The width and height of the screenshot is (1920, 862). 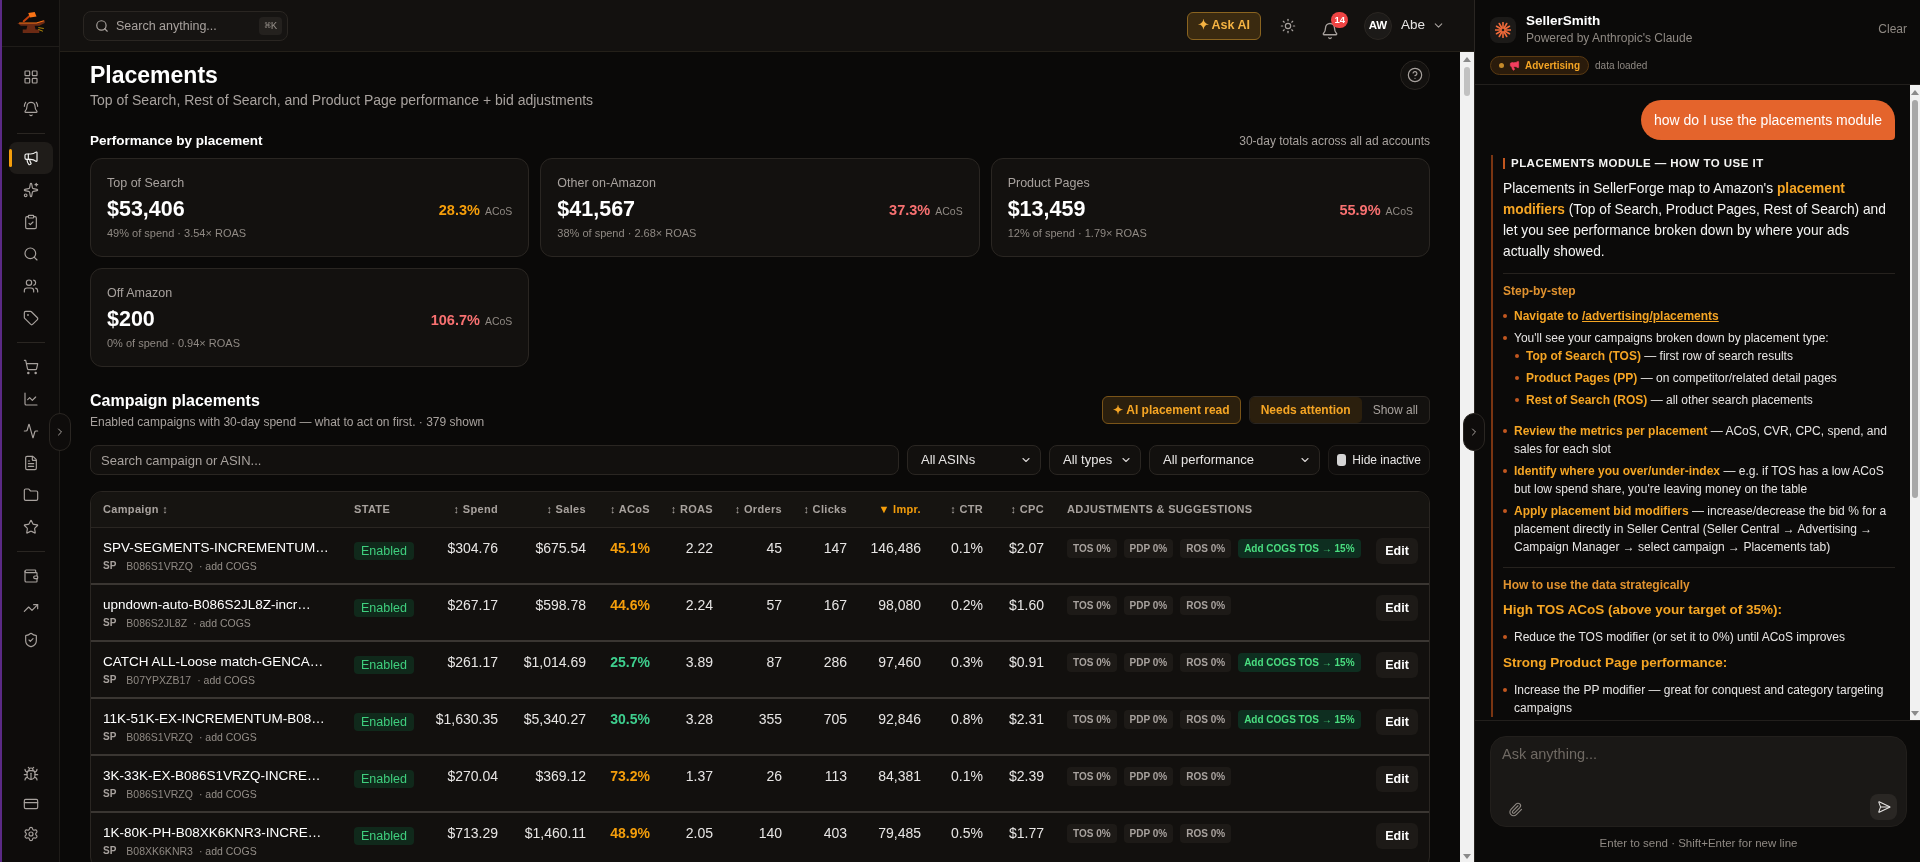 I want to click on help-button, so click(x=1415, y=75).